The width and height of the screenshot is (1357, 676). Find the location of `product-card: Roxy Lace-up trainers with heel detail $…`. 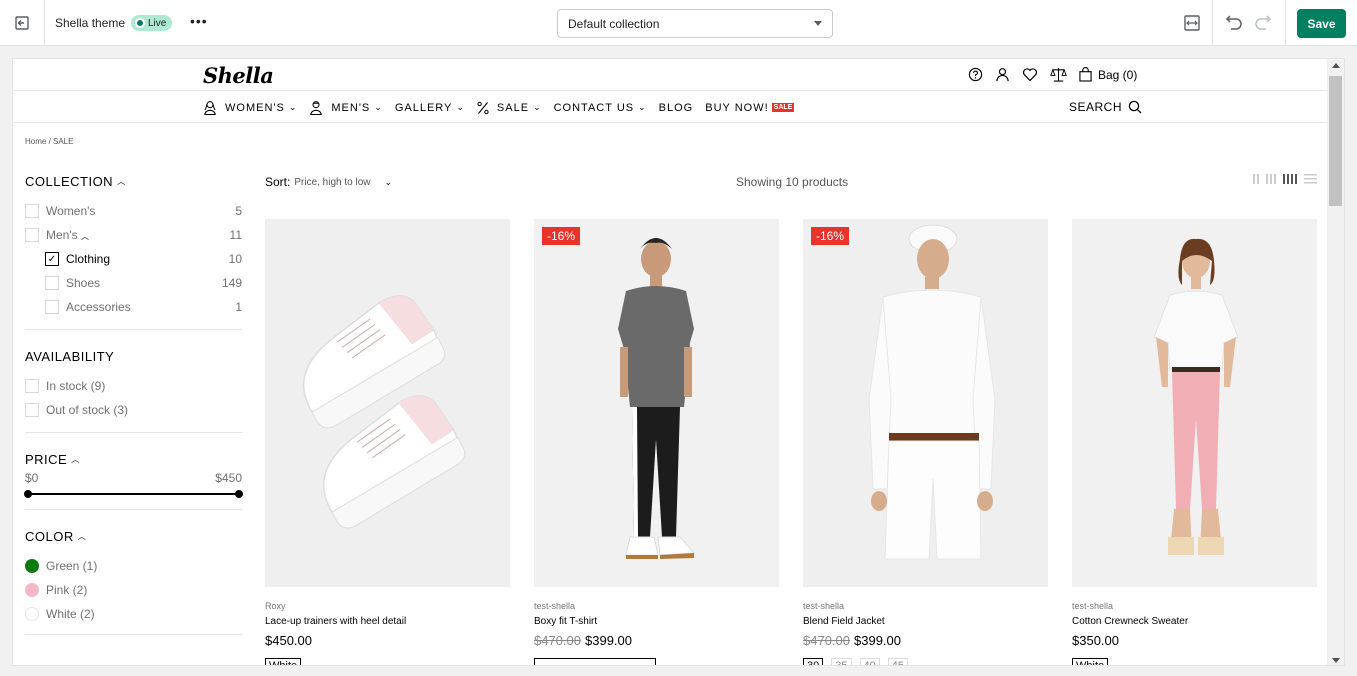

product-card: Roxy Lace-up trainers with heel detail $… is located at coordinates (387, 442).